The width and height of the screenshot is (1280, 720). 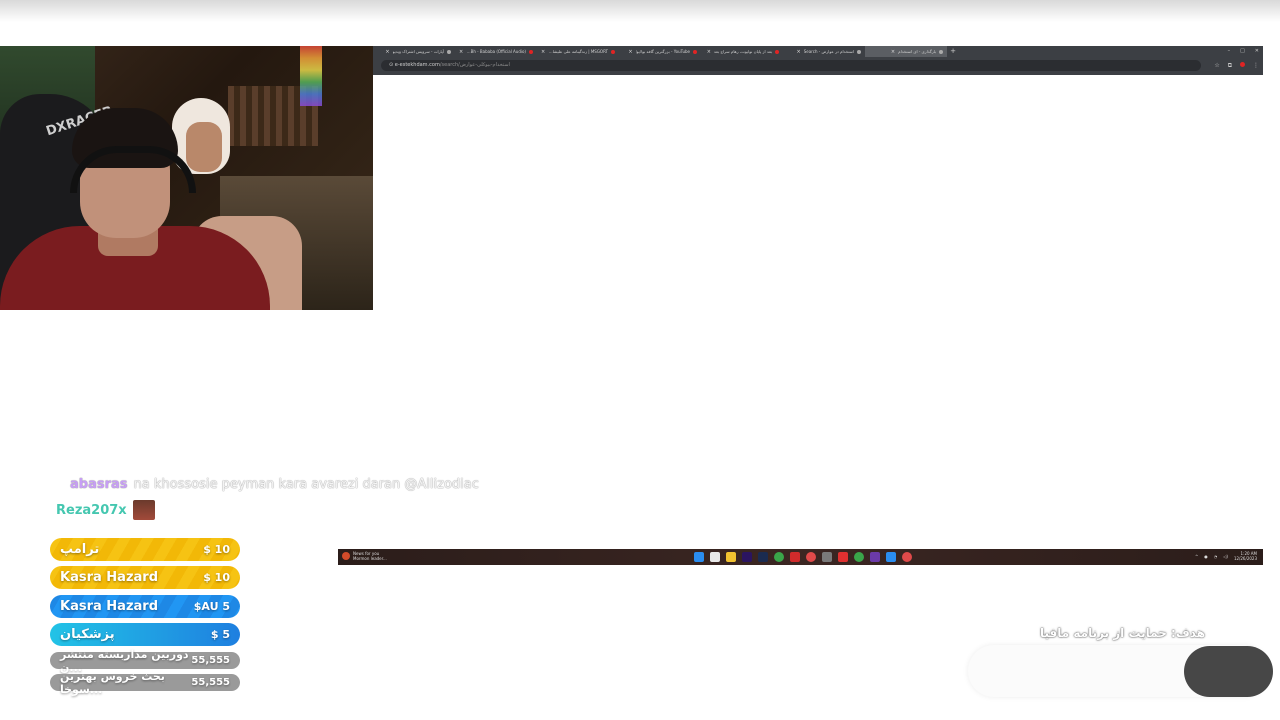 What do you see at coordinates (145, 661) in the screenshot?
I see `donation-item: دوربین مداربسته منتشر ن... 55,555` at bounding box center [145, 661].